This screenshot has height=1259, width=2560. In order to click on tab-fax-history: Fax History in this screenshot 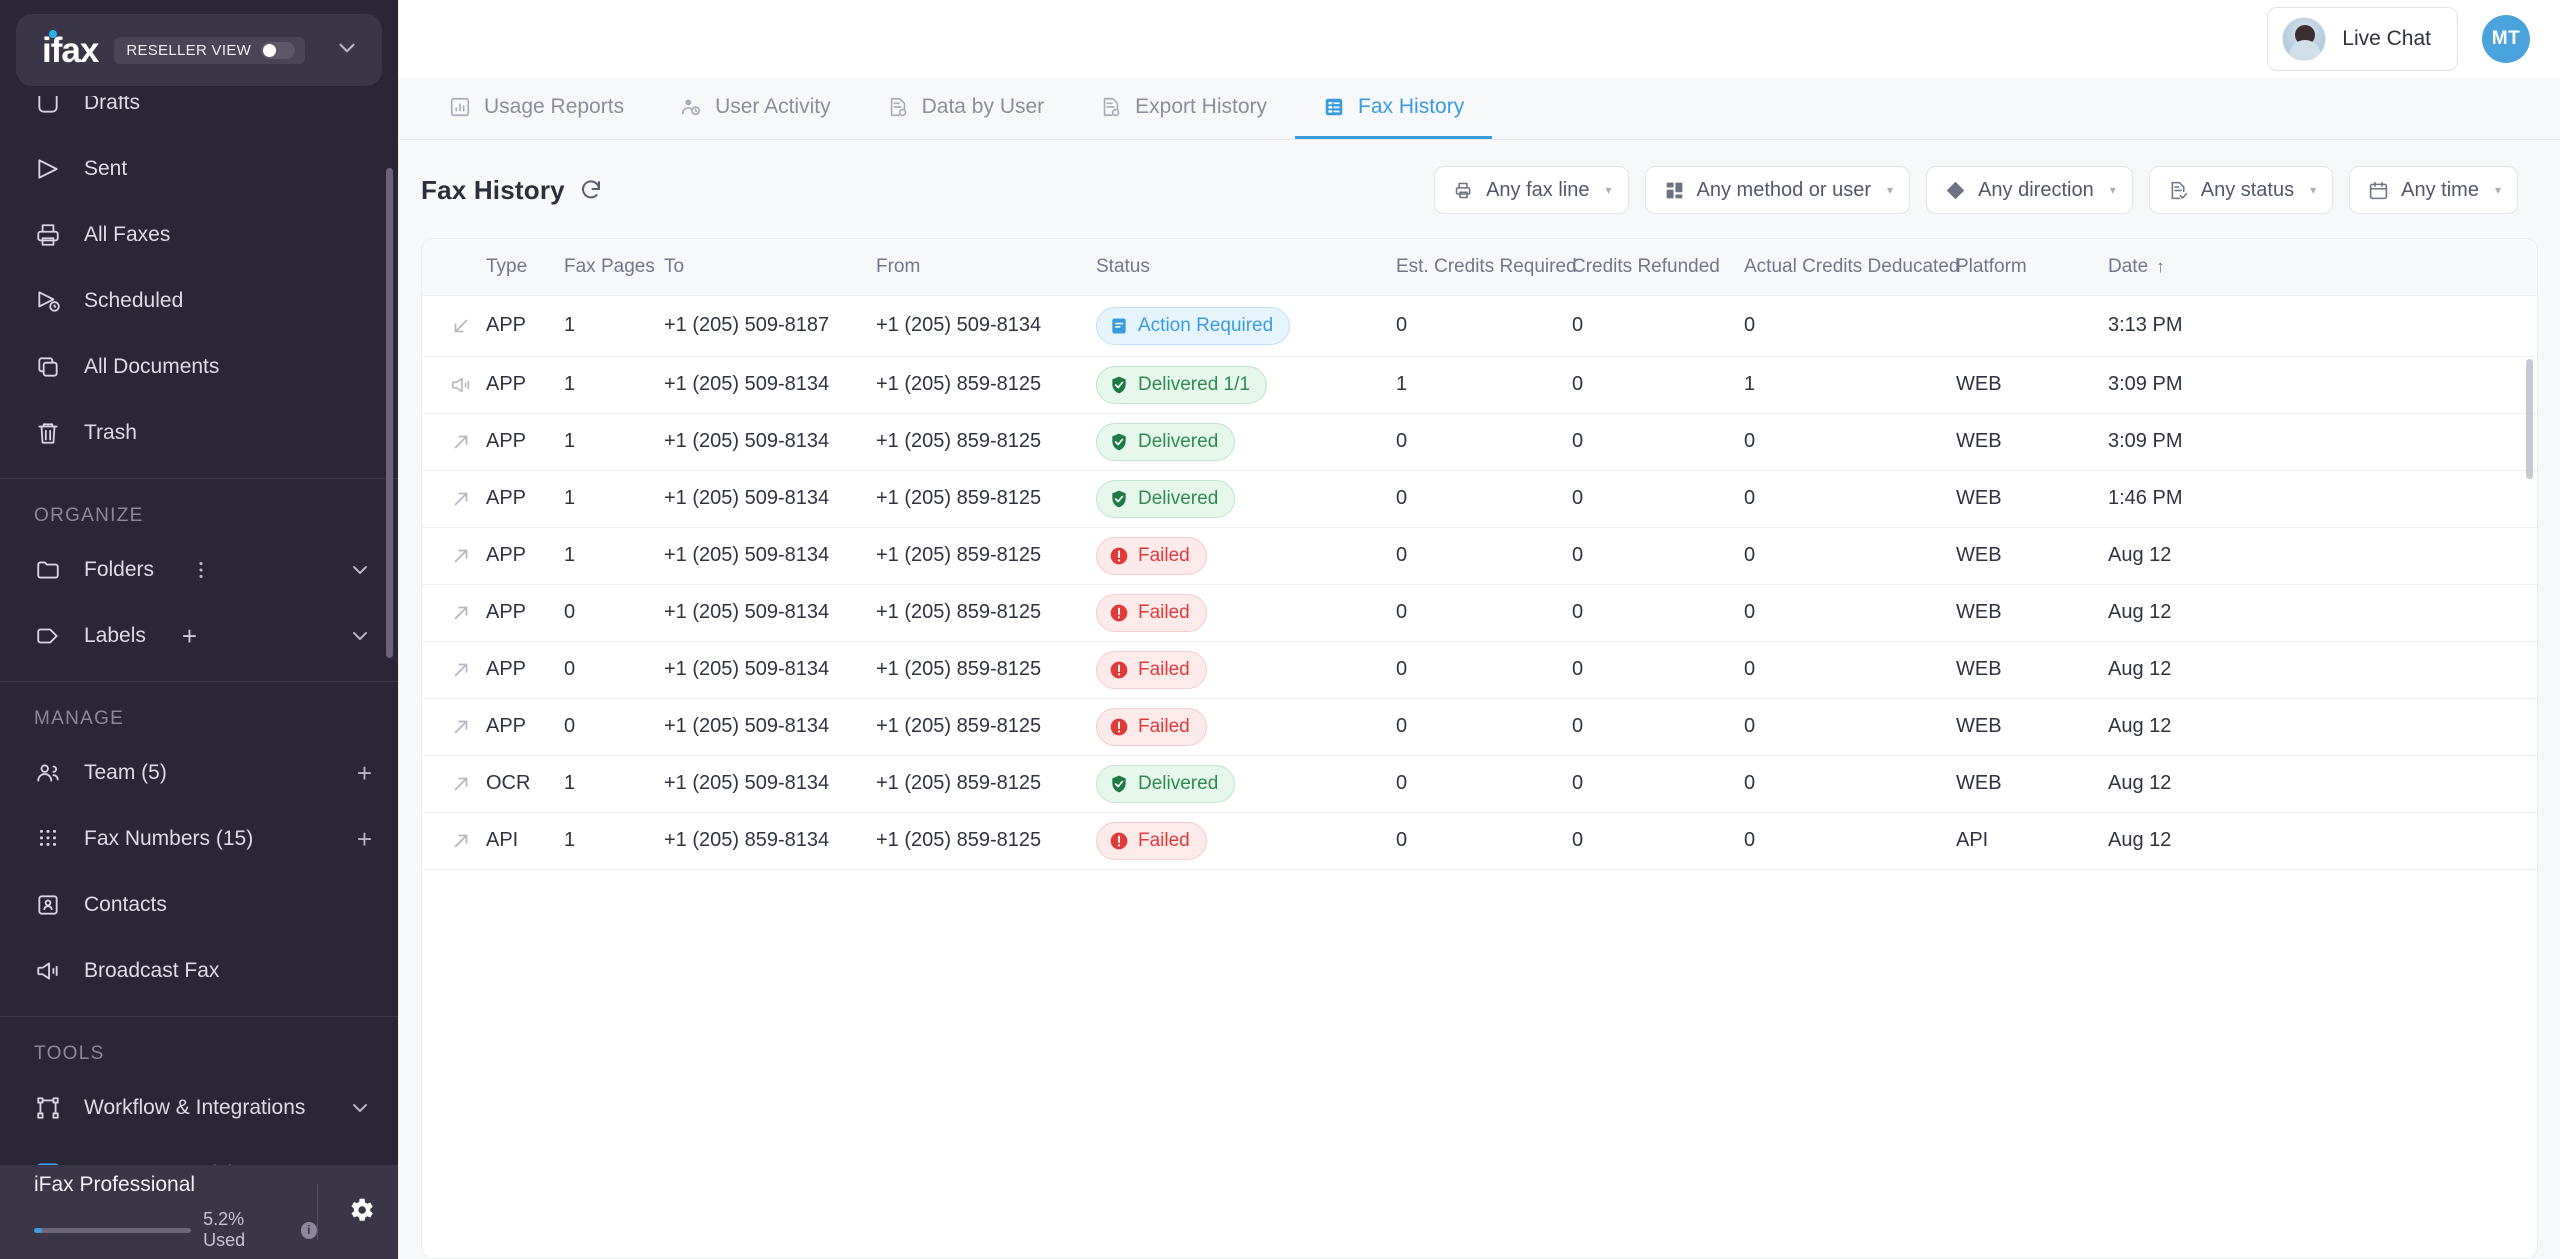, I will do `click(1394, 108)`.